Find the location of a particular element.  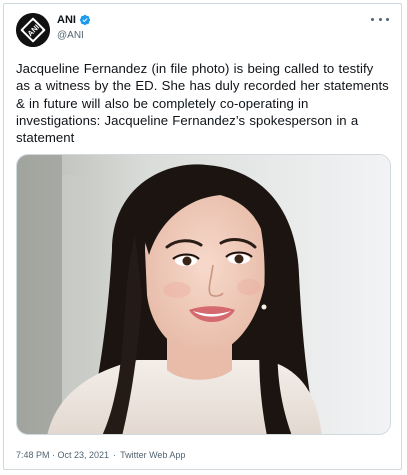

author-row: ANI is located at coordinates (74, 20).